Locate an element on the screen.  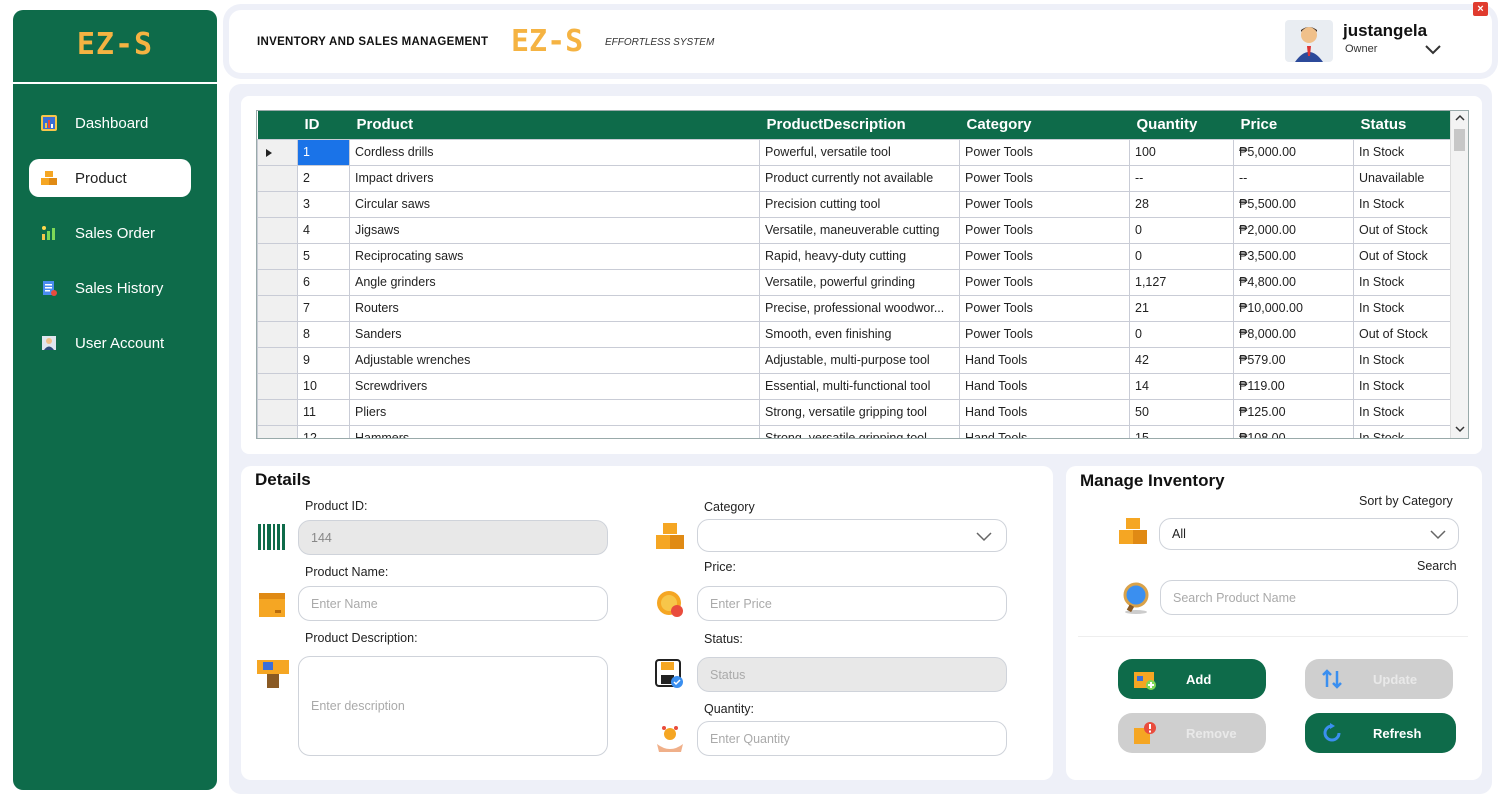
column-header: Status is located at coordinates (1402, 125).